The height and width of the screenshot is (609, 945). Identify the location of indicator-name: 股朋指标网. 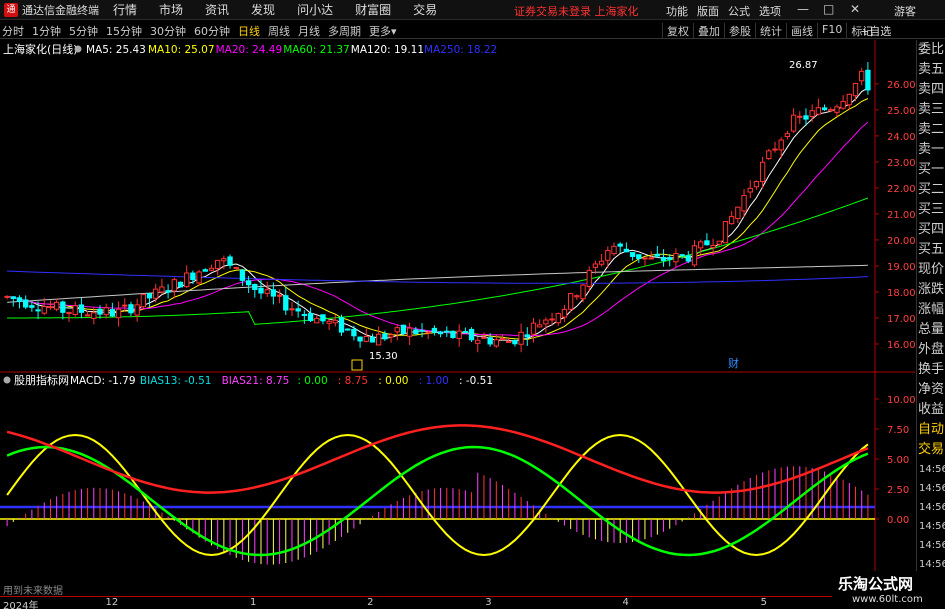
(41, 380).